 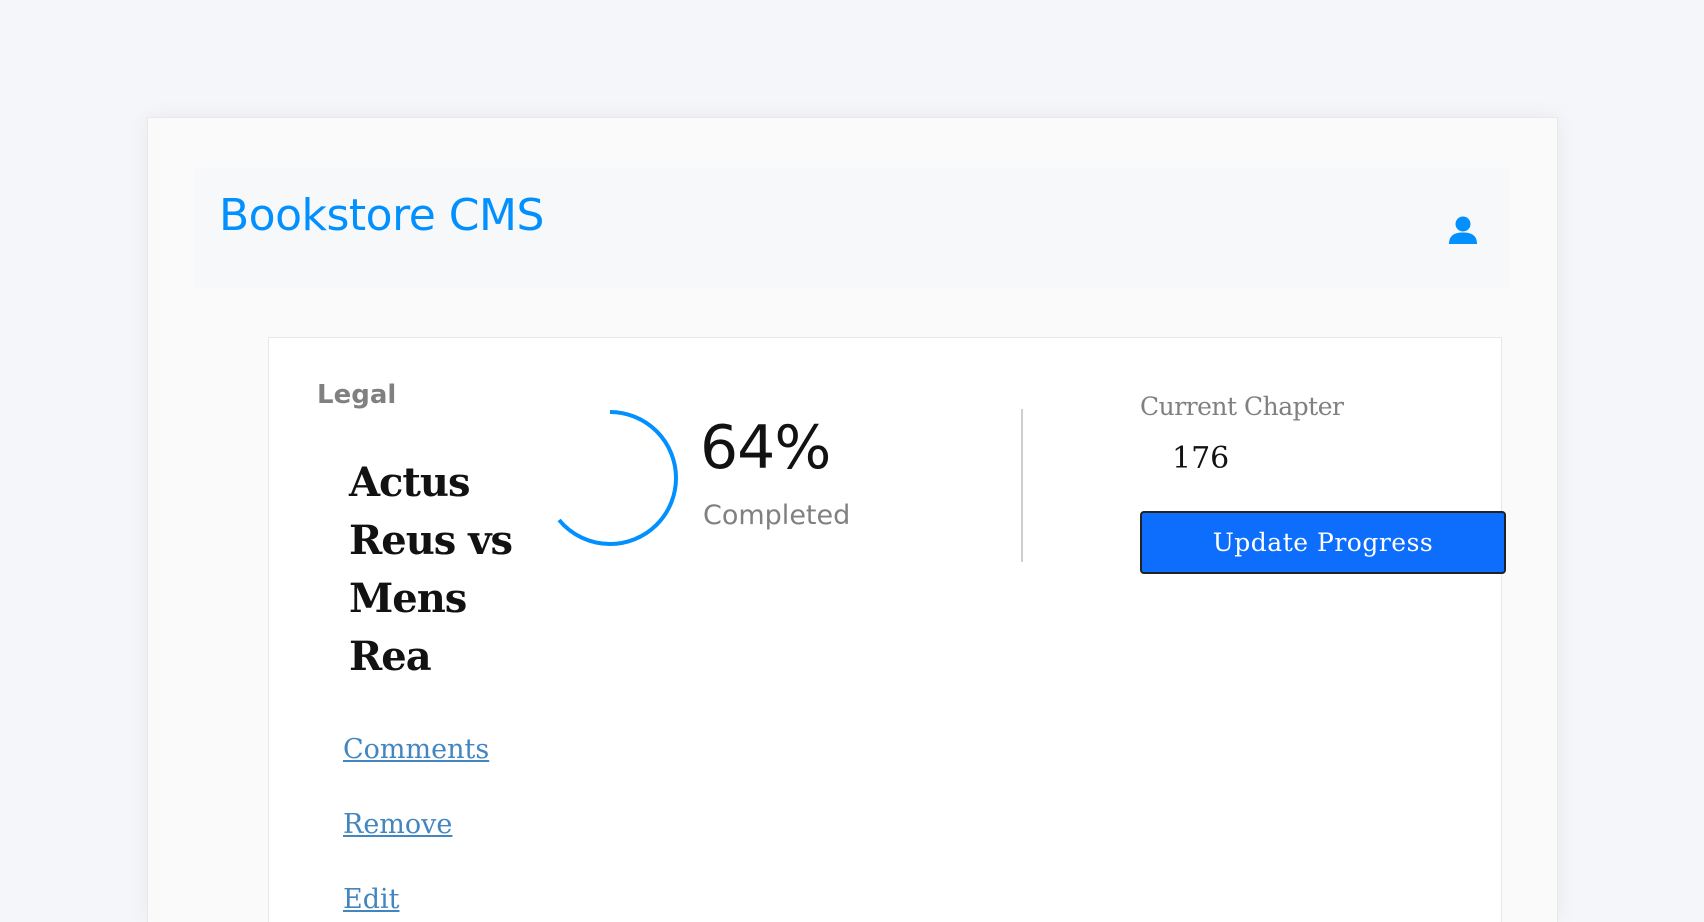 I want to click on app-header: Bookstore CMS, so click(x=852, y=228).